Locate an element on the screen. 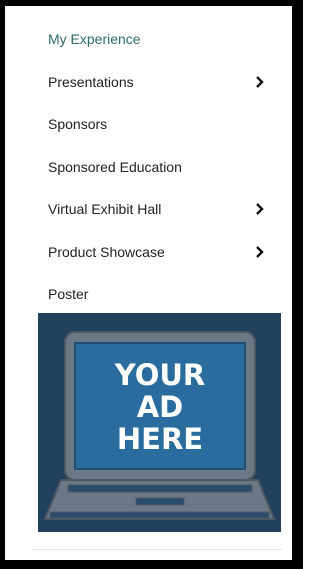 The image size is (320, 569). menu-item-label: Product Showcase is located at coordinates (106, 251).